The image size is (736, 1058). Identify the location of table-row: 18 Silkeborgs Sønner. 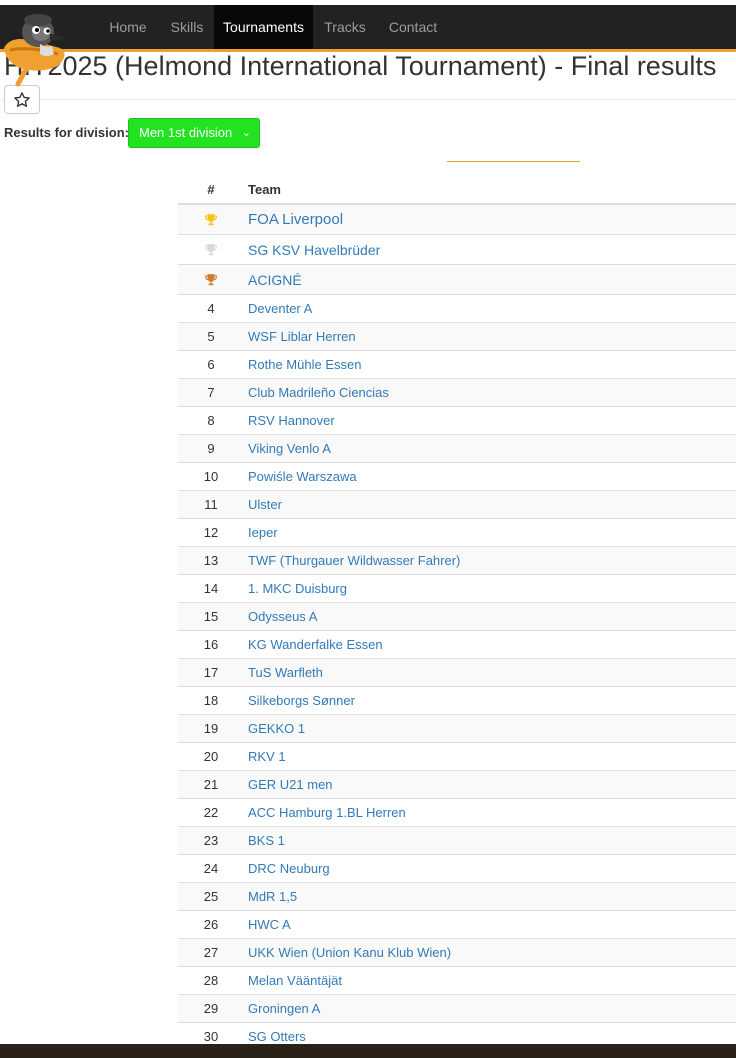
(457, 700).